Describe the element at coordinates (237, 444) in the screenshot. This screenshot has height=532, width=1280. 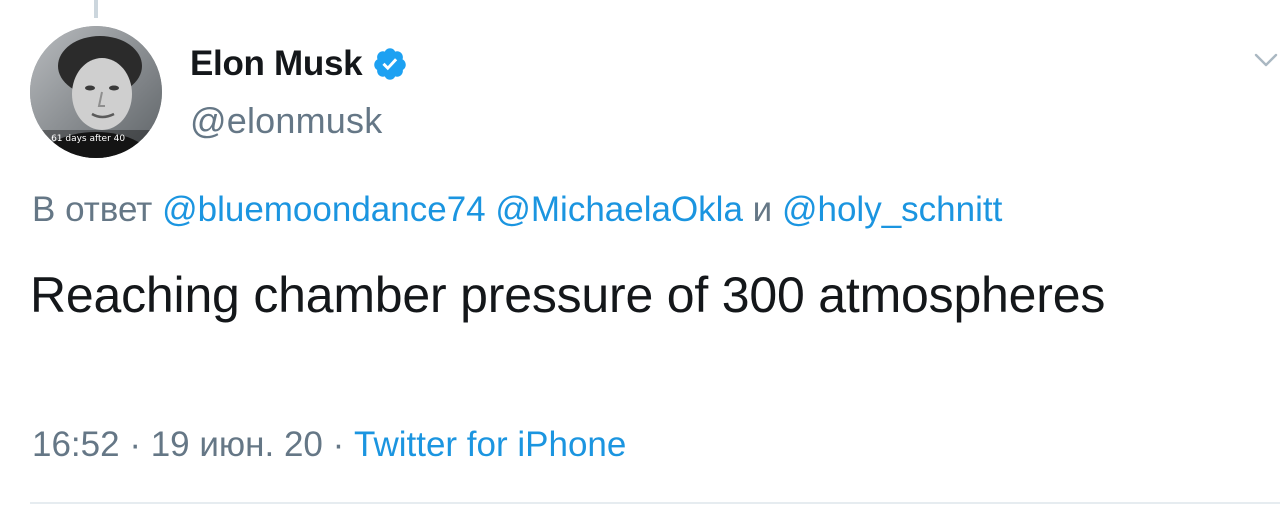
I see `tweet-date: 19 июн. 20` at that location.